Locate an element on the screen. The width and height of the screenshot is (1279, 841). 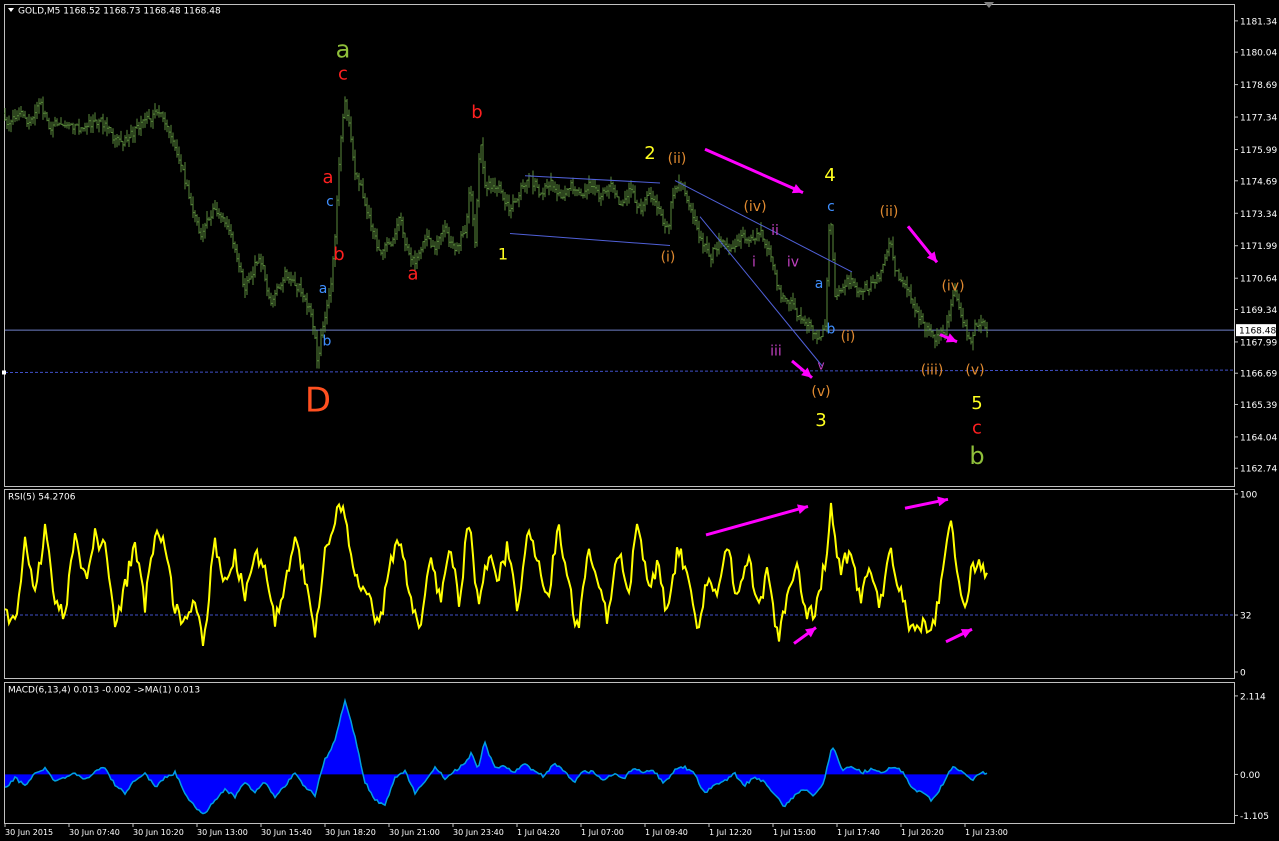
lbl-b-green-end: b is located at coordinates (976, 456).